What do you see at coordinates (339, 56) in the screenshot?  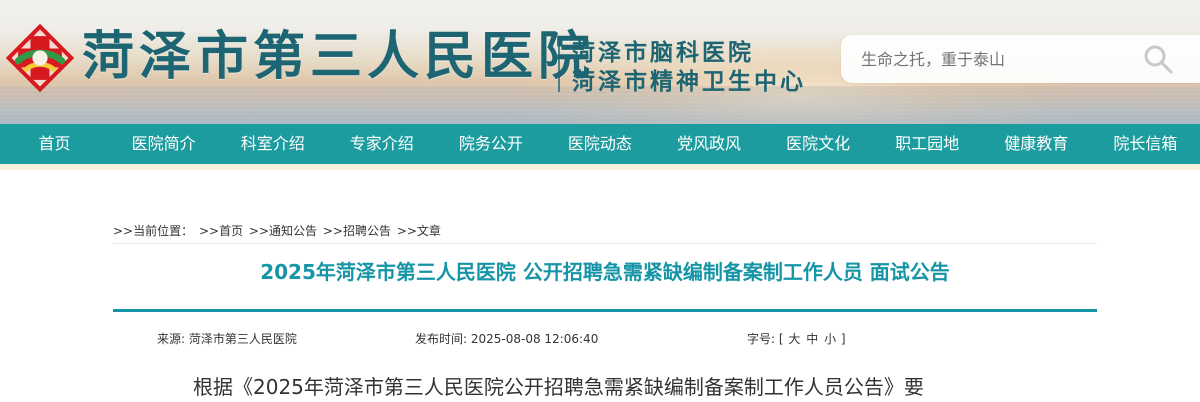 I see `hospital-name: 菏泽市第三人民医院` at bounding box center [339, 56].